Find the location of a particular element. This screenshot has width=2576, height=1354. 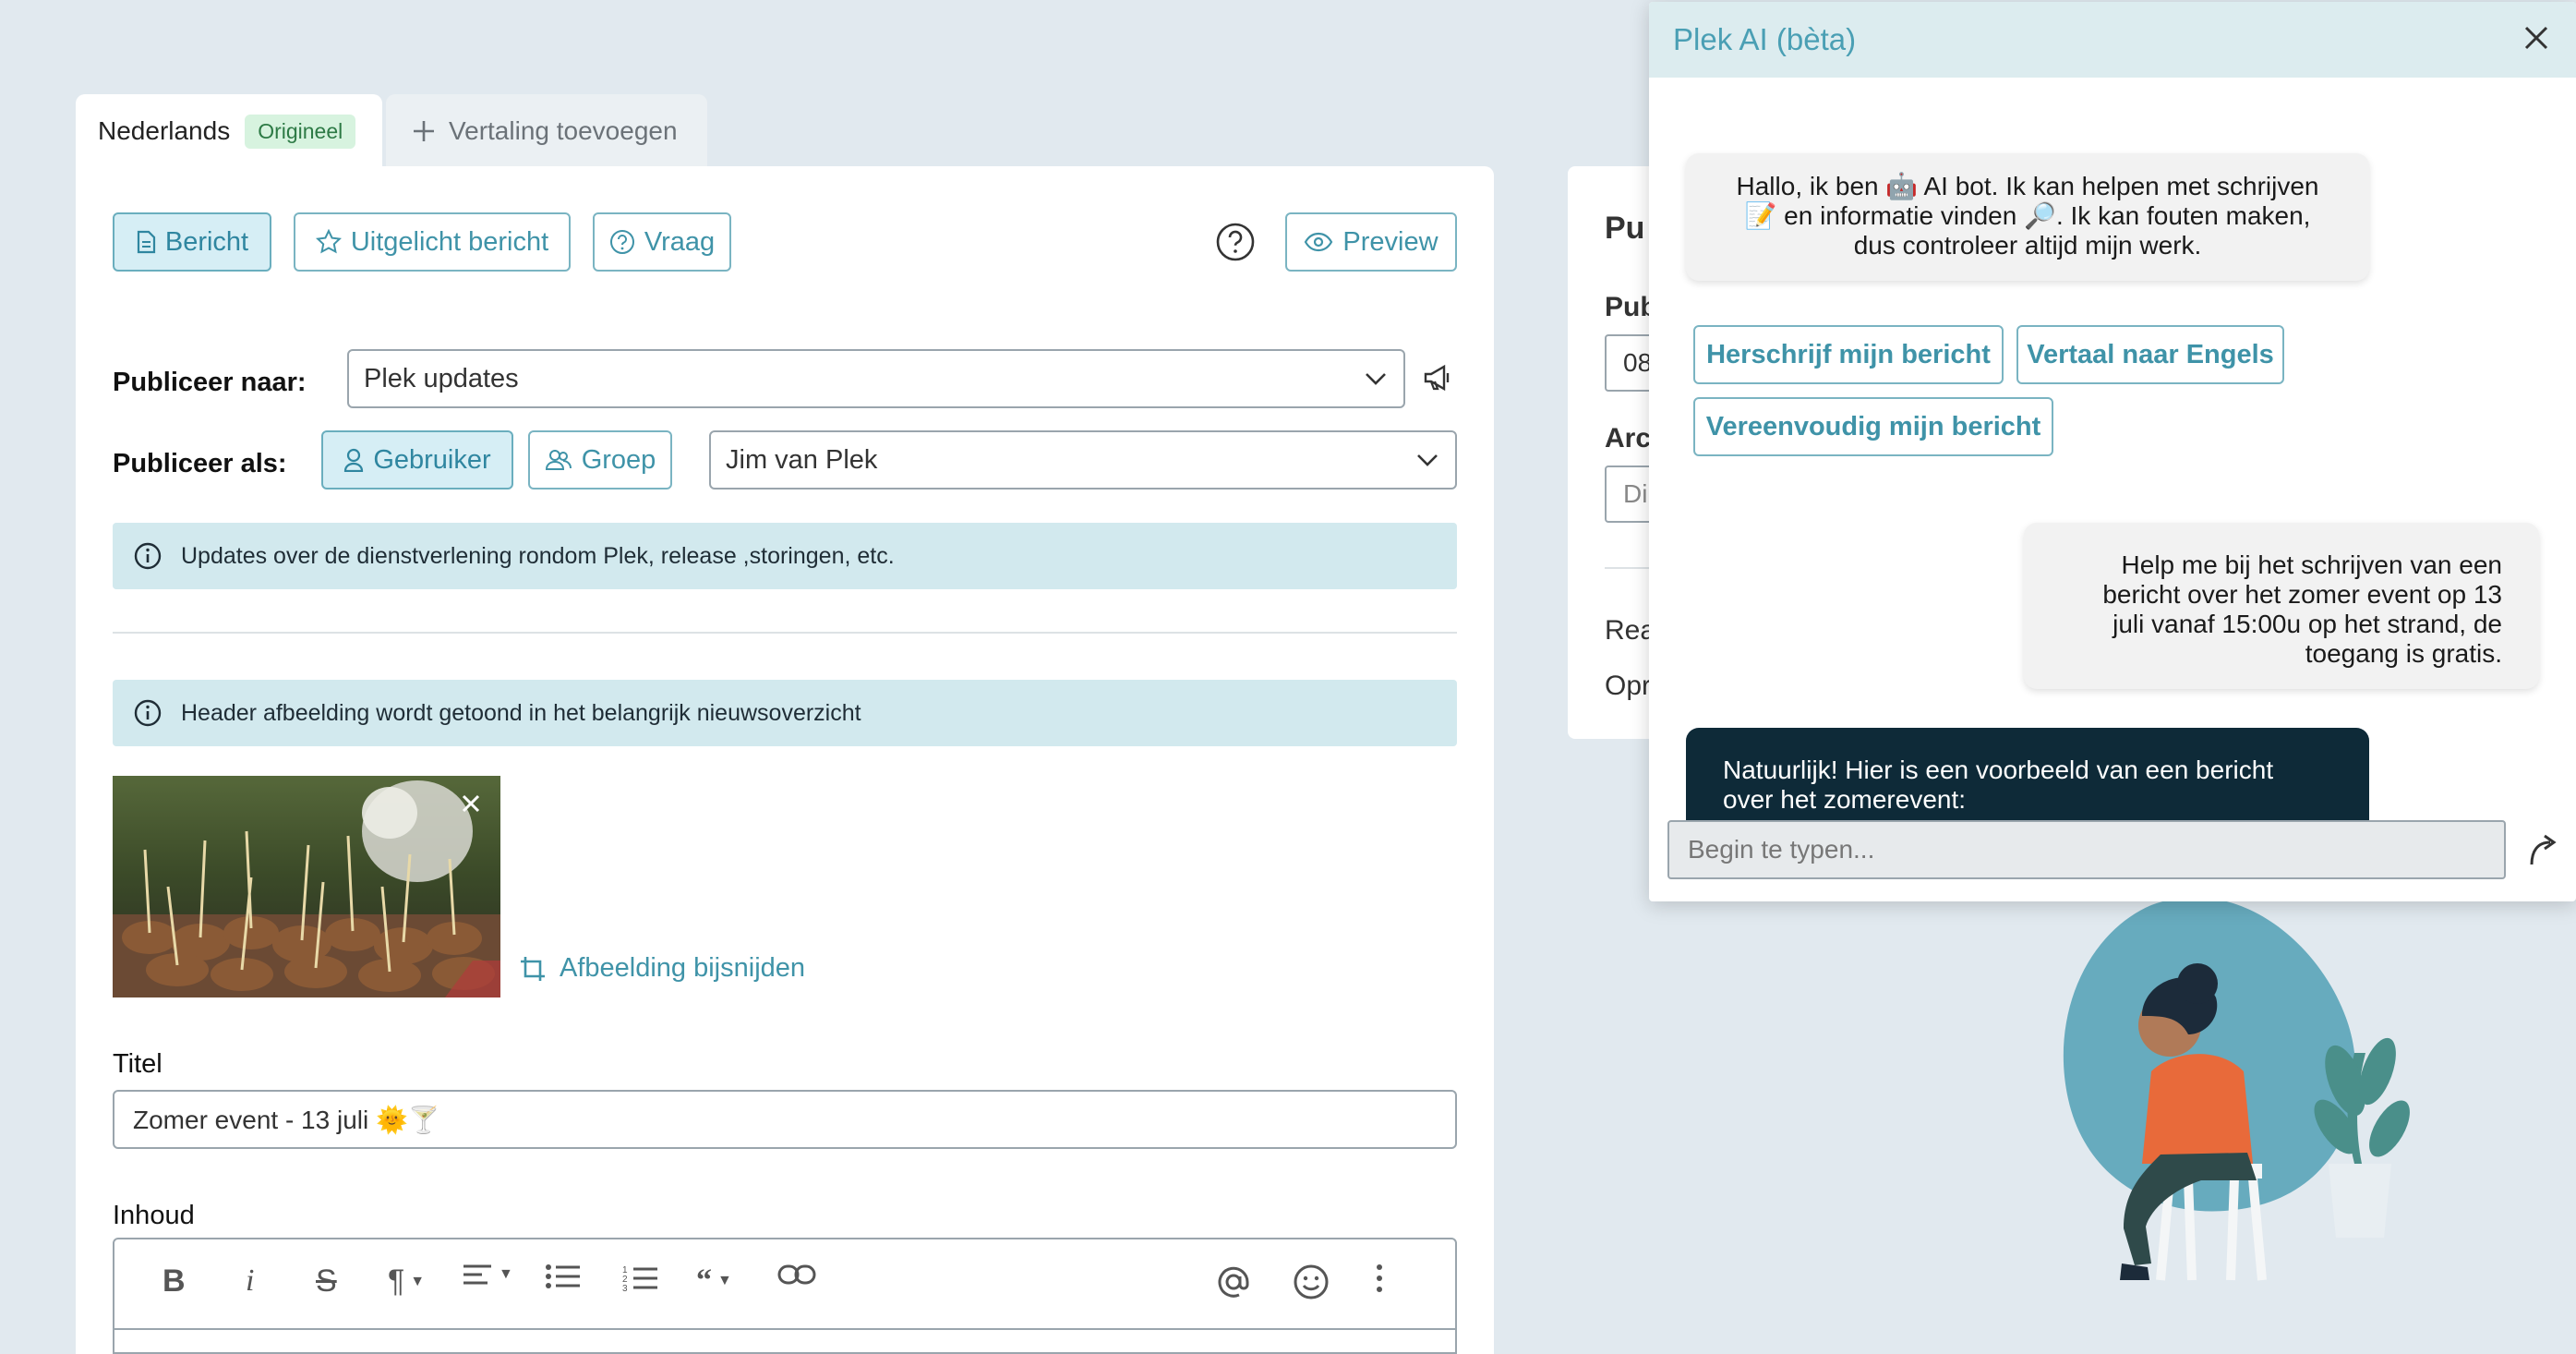

message-type-button: Bericht is located at coordinates (192, 242).